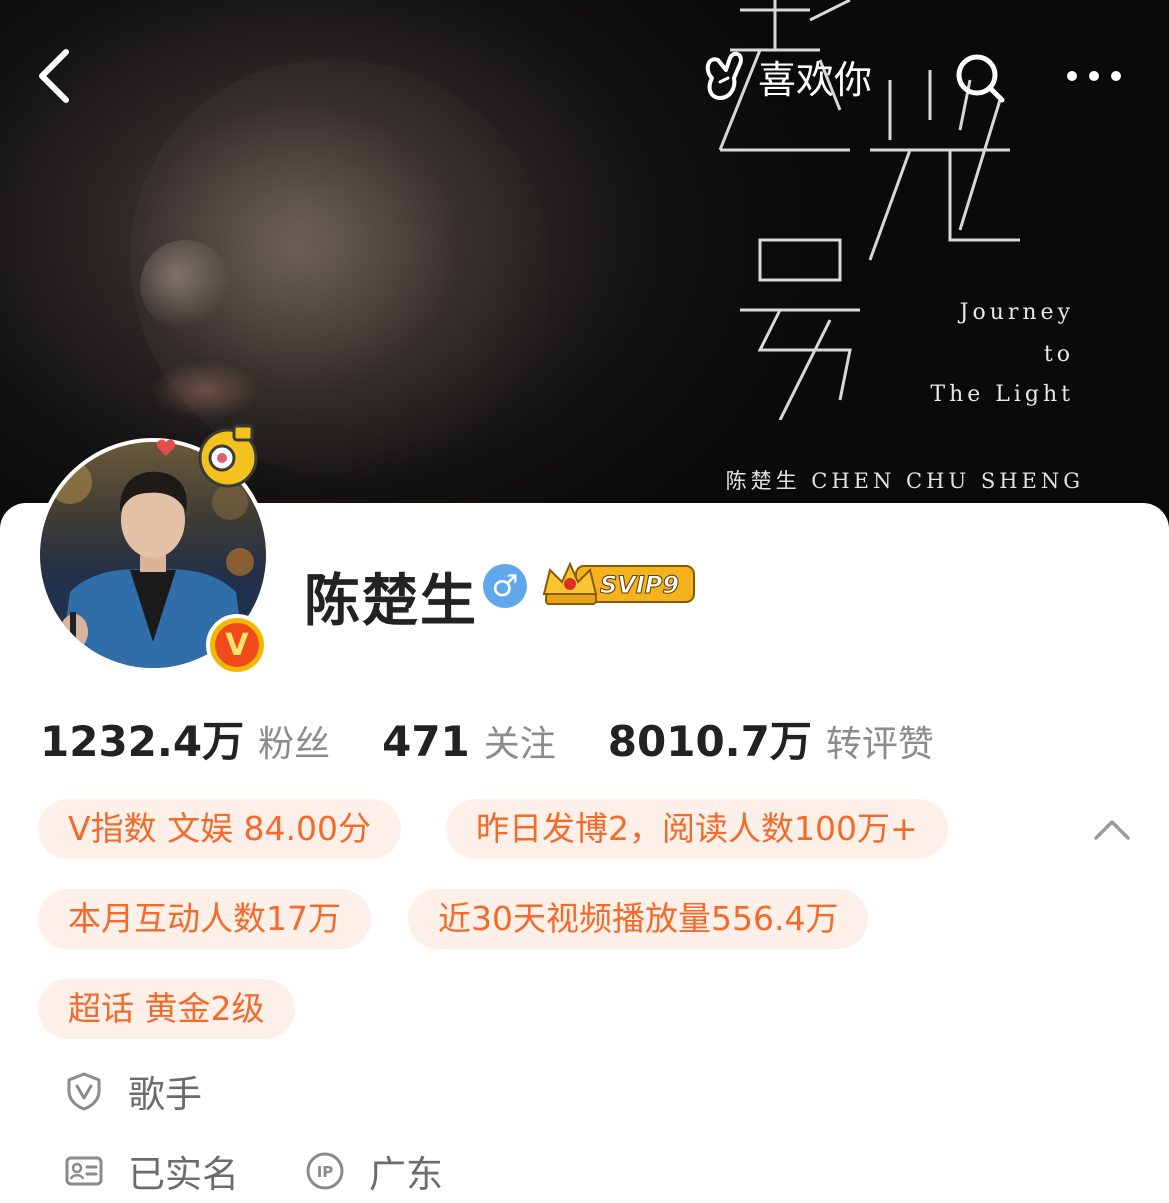 The height and width of the screenshot is (1203, 1169). I want to click on profile-name: 陈楚生, so click(391, 601).